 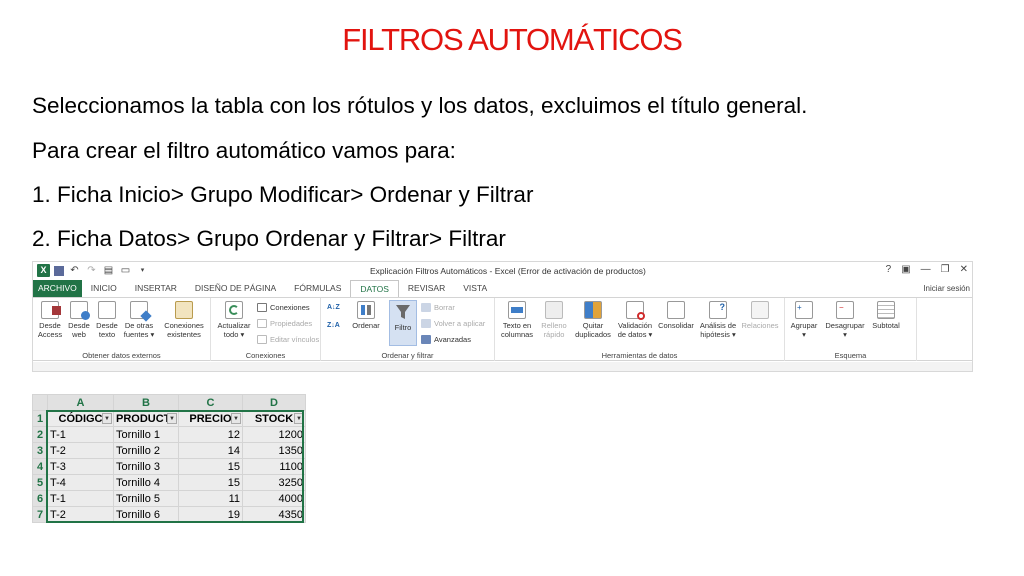 What do you see at coordinates (517, 310) in the screenshot?
I see `text-to-columns-icon` at bounding box center [517, 310].